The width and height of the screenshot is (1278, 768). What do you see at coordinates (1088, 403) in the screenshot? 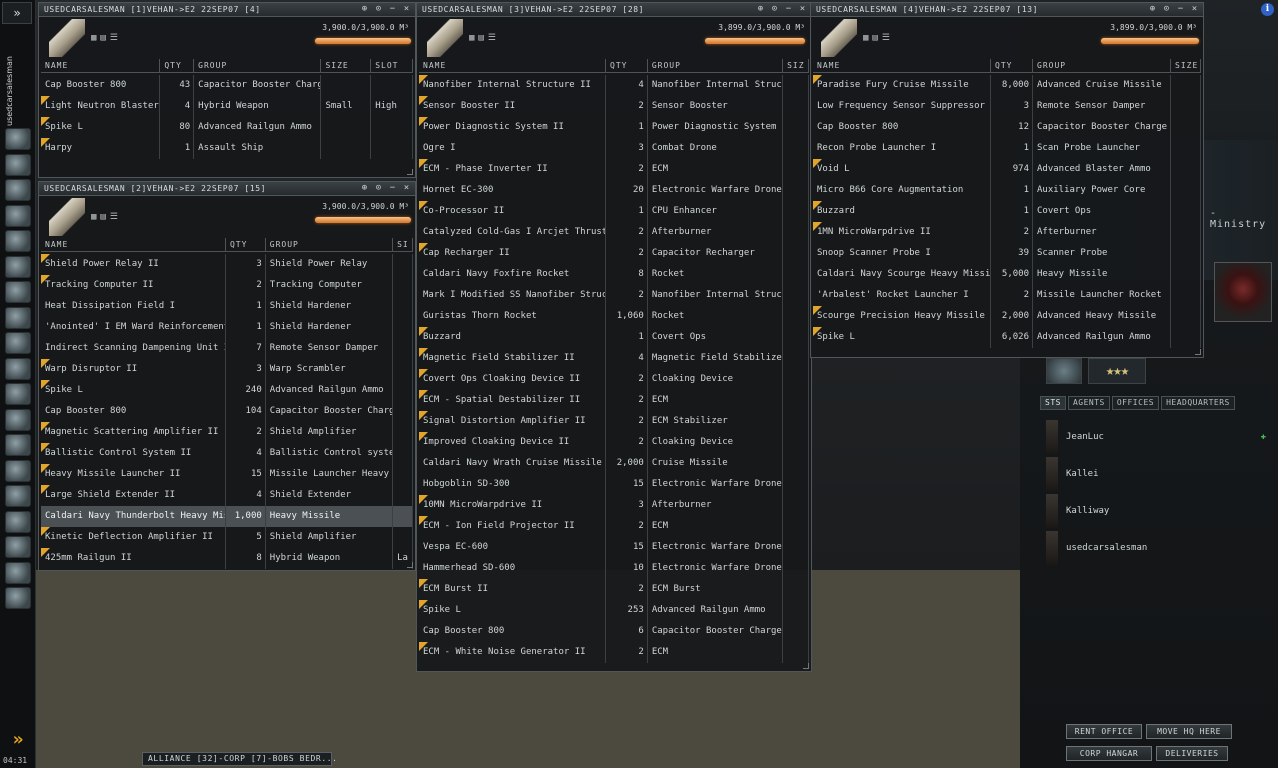
I see `tab-agents: AGENTS` at bounding box center [1088, 403].